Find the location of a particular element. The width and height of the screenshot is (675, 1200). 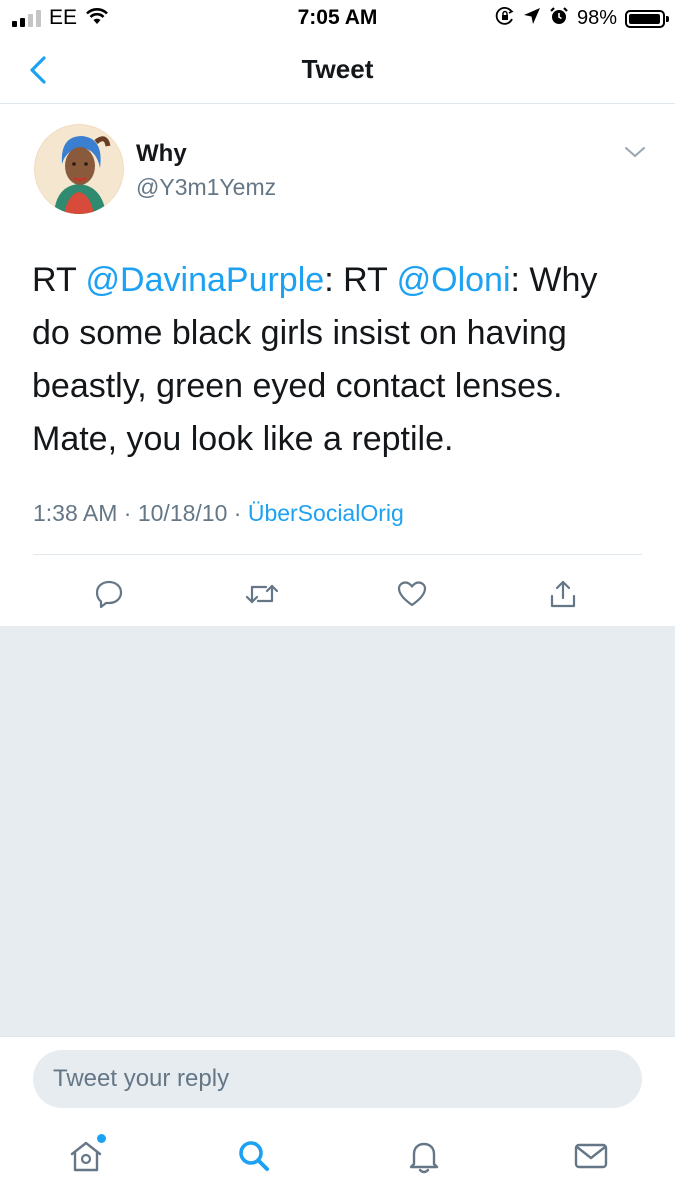

battery-fill is located at coordinates (645, 18).